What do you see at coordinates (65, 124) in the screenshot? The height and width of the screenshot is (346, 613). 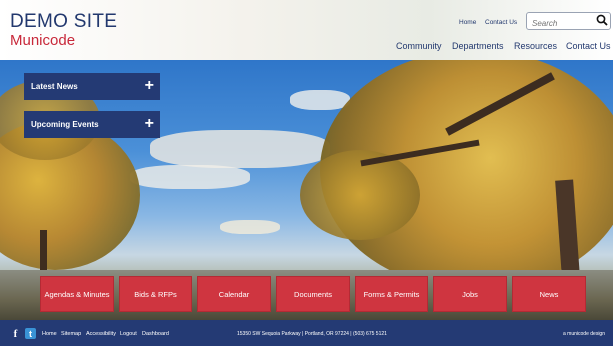 I see `upcoming-events-label: Upcoming Events` at bounding box center [65, 124].